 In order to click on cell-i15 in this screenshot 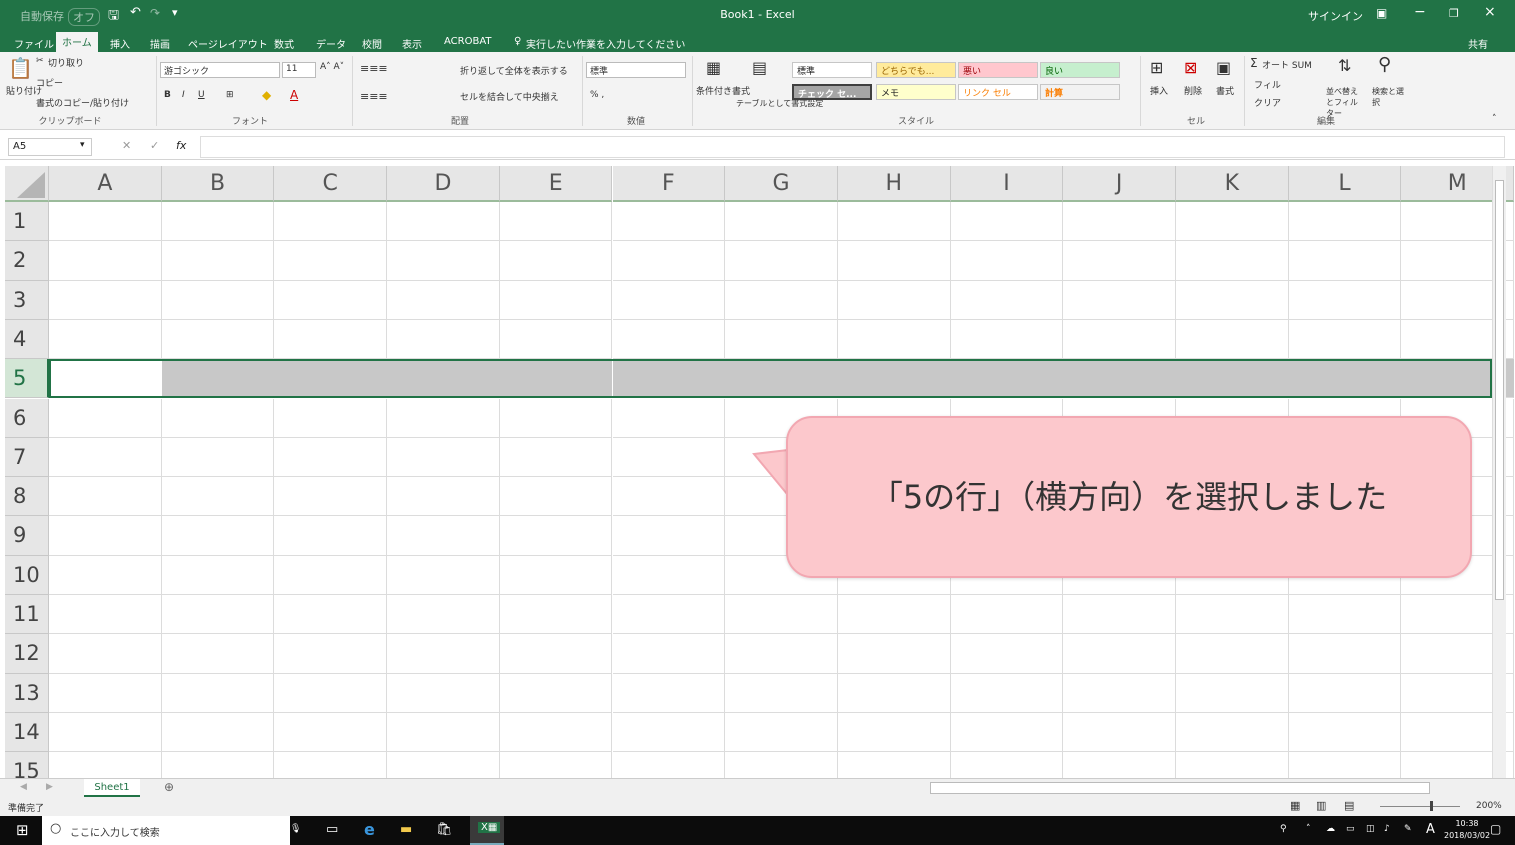, I will do `click(1007, 765)`.